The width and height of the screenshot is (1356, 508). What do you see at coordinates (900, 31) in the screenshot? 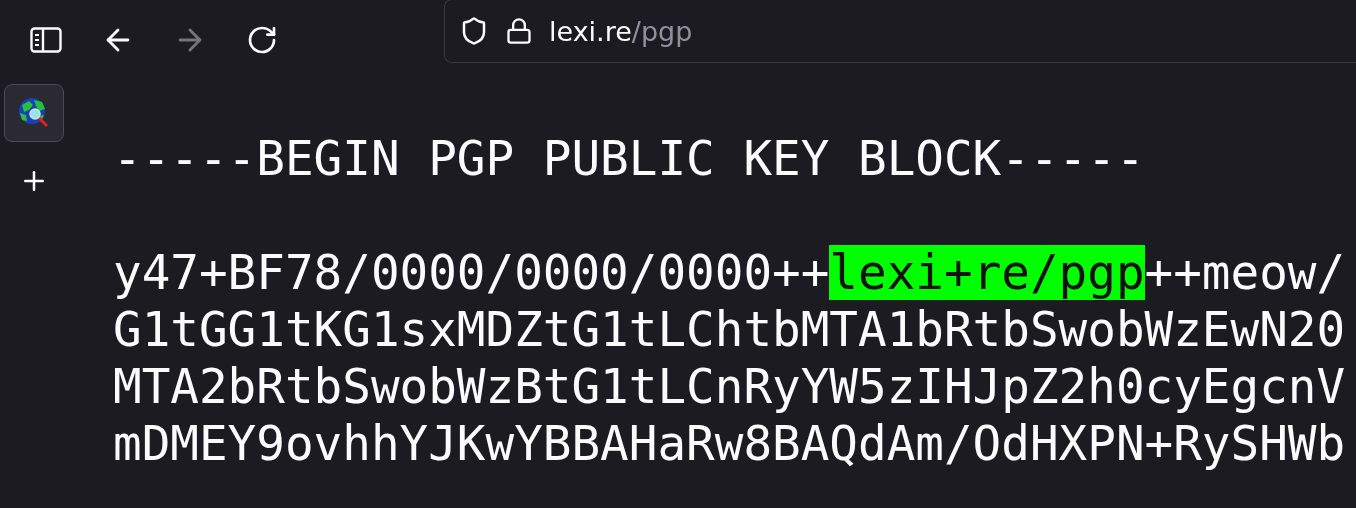
I see `address-bar: lexi.re/pgp` at bounding box center [900, 31].